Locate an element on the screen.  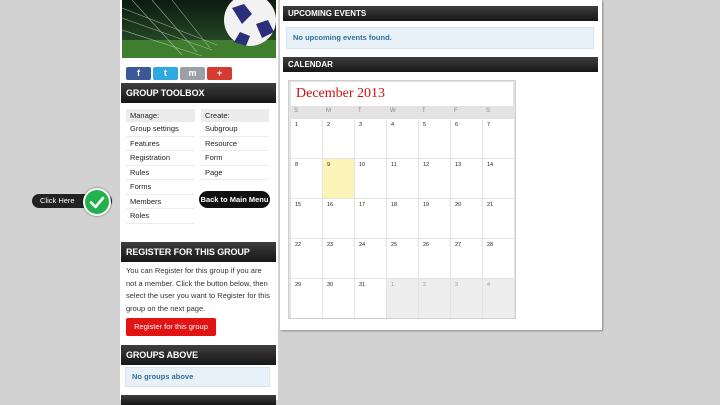
manage-features-link: Features is located at coordinates (160, 144).